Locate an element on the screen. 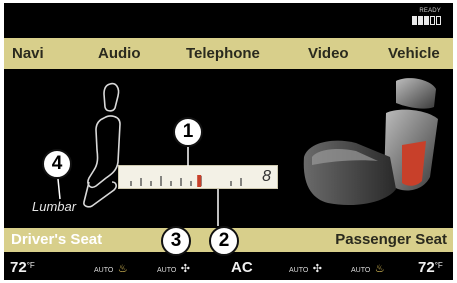 The width and height of the screenshot is (457, 283). left-fan-control: AUTO ✣ is located at coordinates (173, 267).